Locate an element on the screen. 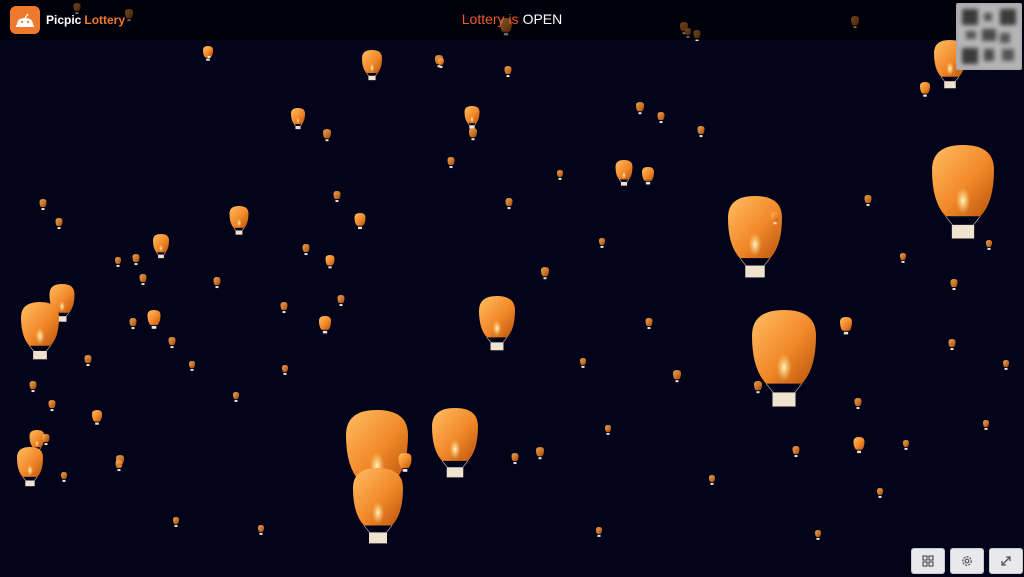  gear-icon is located at coordinates (967, 561).